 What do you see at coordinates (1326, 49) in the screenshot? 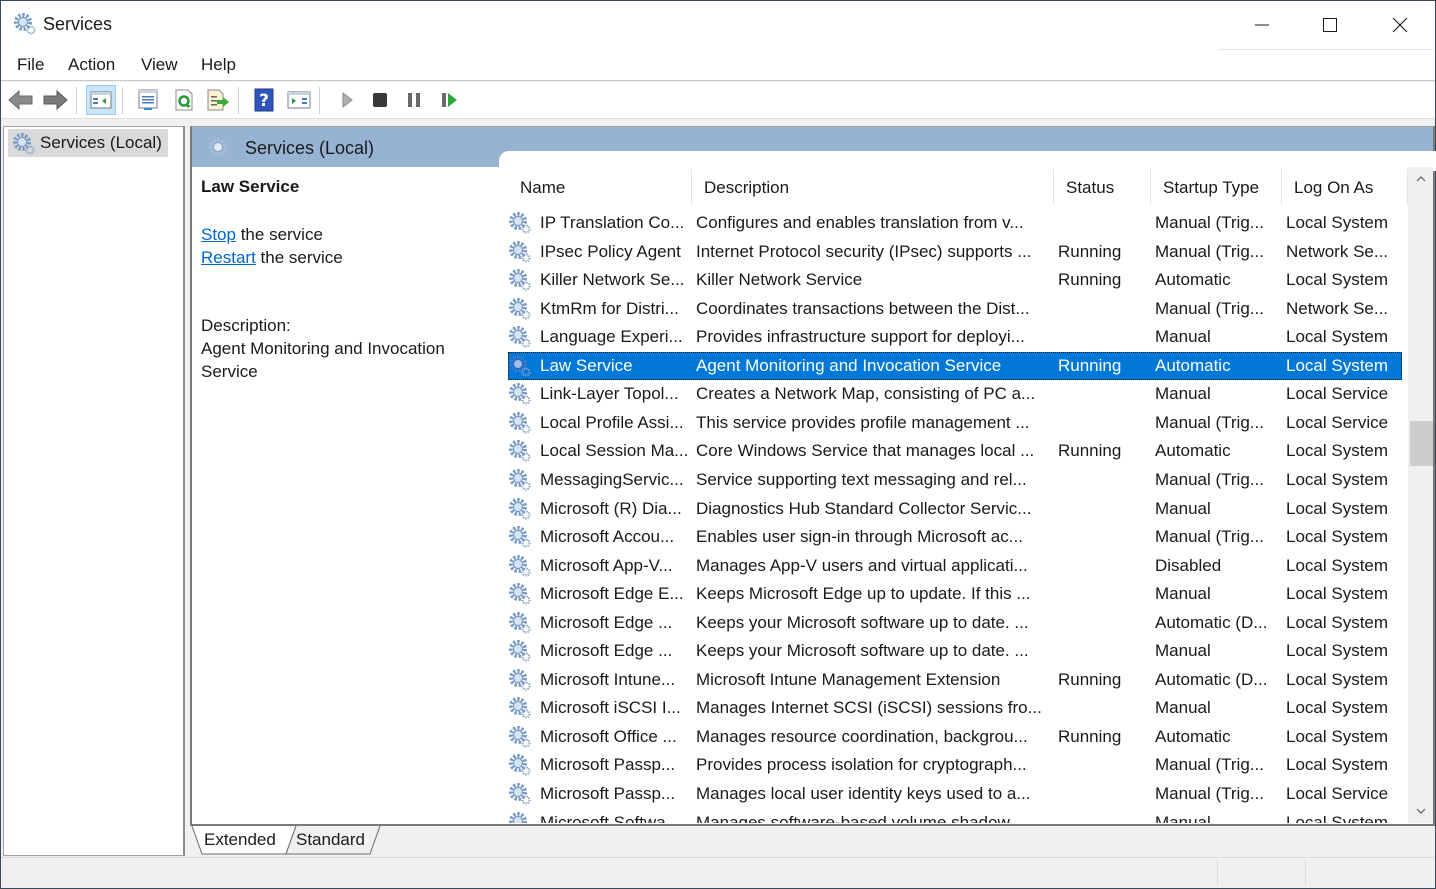
I see `menu-divider` at bounding box center [1326, 49].